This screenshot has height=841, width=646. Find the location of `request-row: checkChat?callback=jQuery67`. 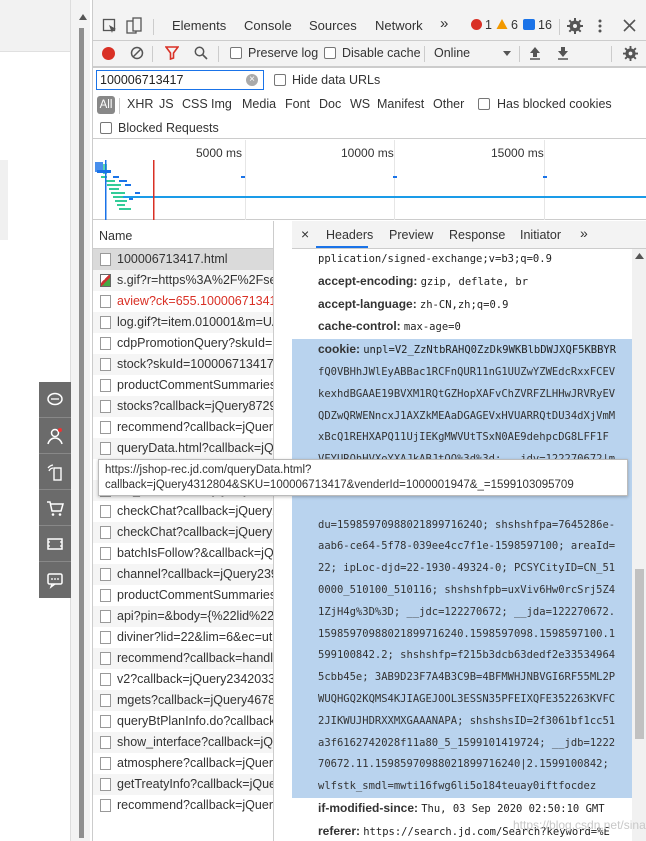

request-row: checkChat?callback=jQuery67 is located at coordinates (183, 532).